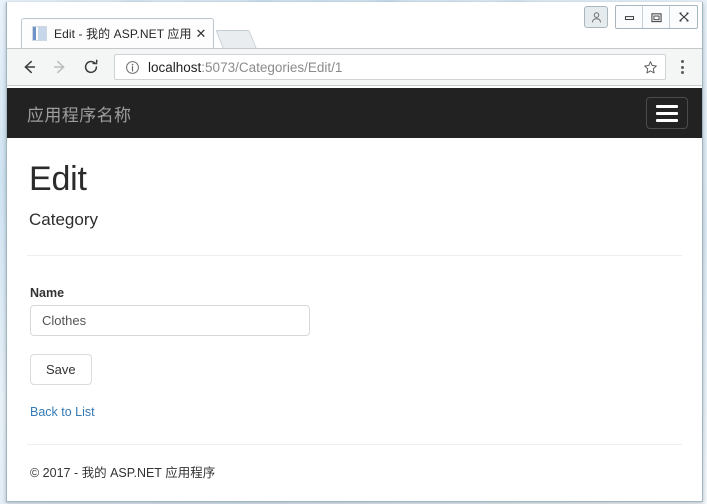 This screenshot has height=504, width=707. I want to click on profile-avatar-button, so click(596, 17).